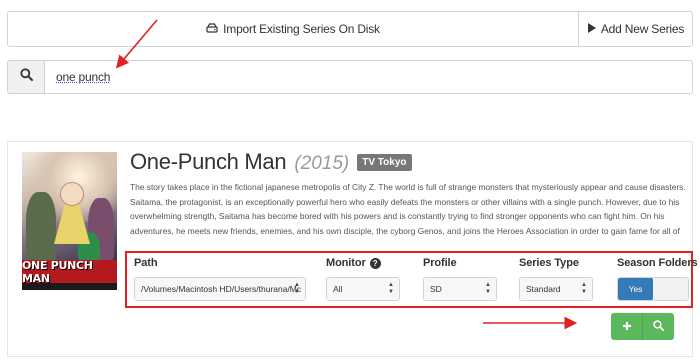  What do you see at coordinates (57, 272) in the screenshot?
I see `poster-title-text: ONE PUNCH MAN` at bounding box center [57, 272].